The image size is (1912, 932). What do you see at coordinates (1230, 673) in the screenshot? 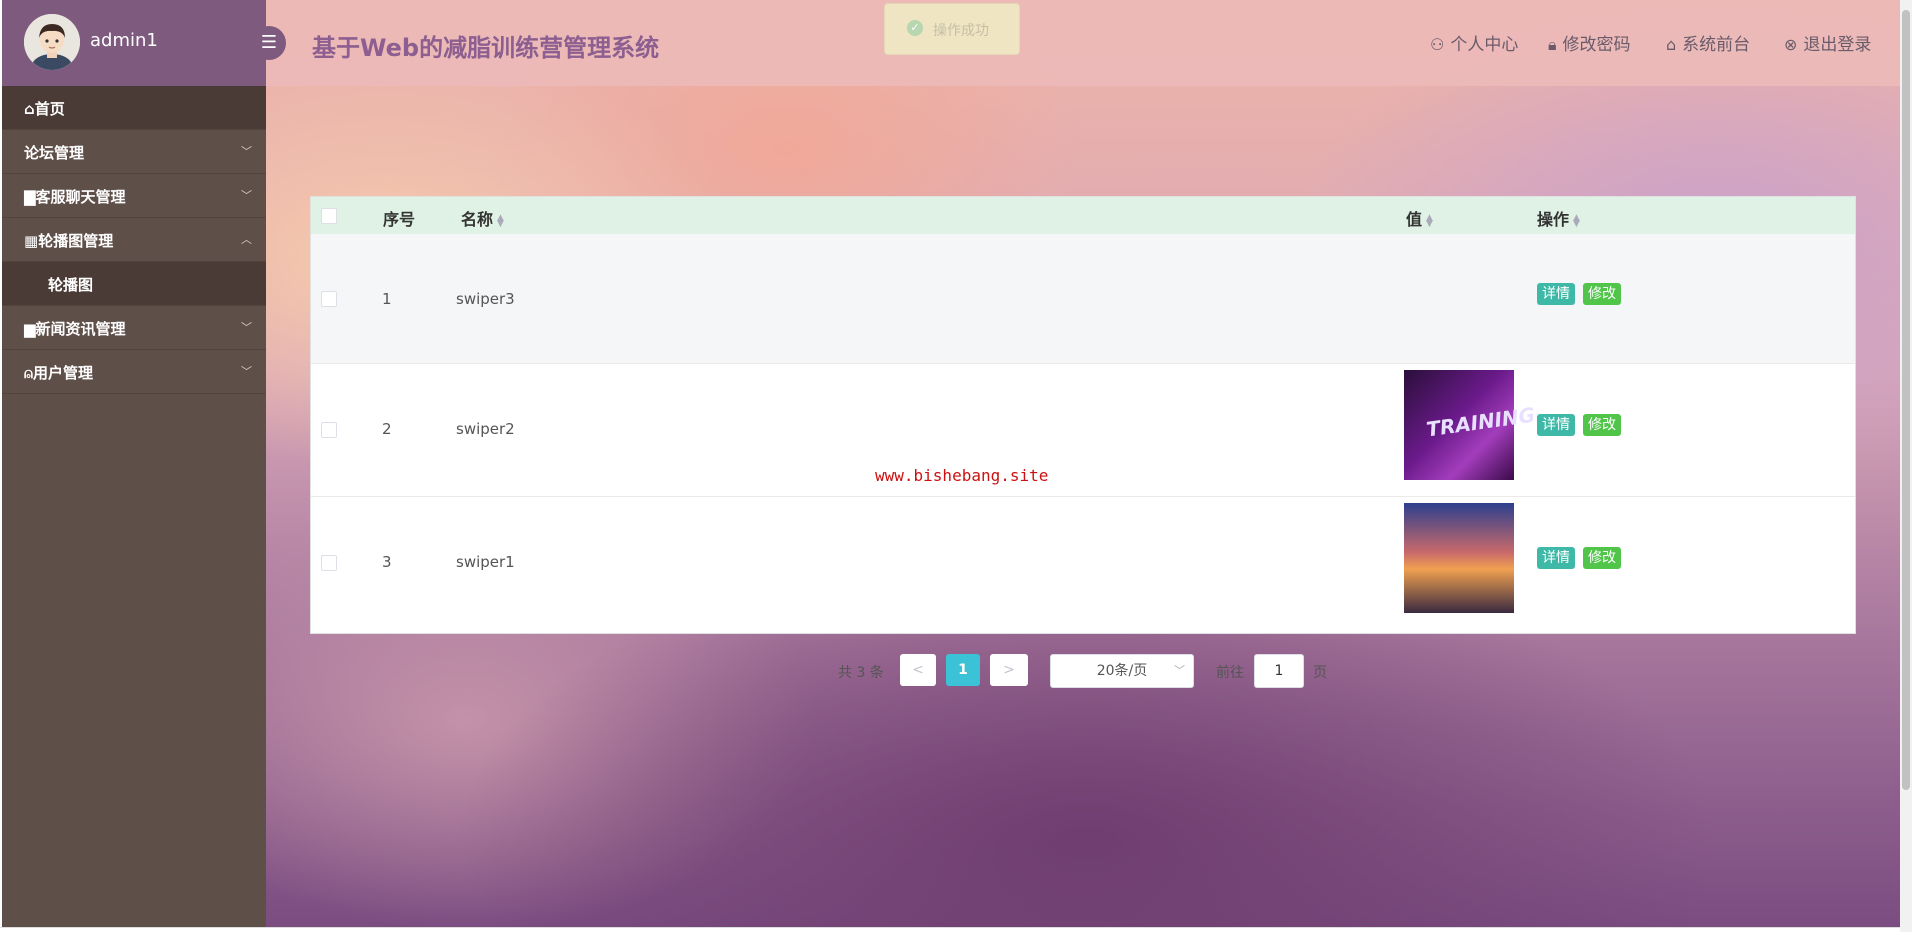
I see `goto-label: 前往` at bounding box center [1230, 673].